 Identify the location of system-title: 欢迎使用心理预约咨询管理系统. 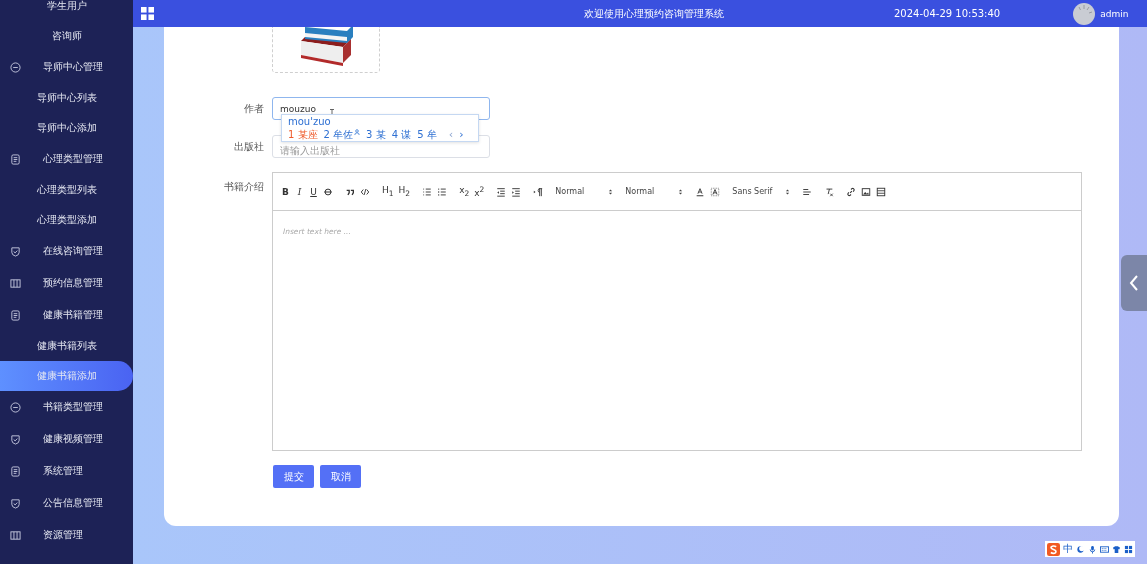
(654, 13).